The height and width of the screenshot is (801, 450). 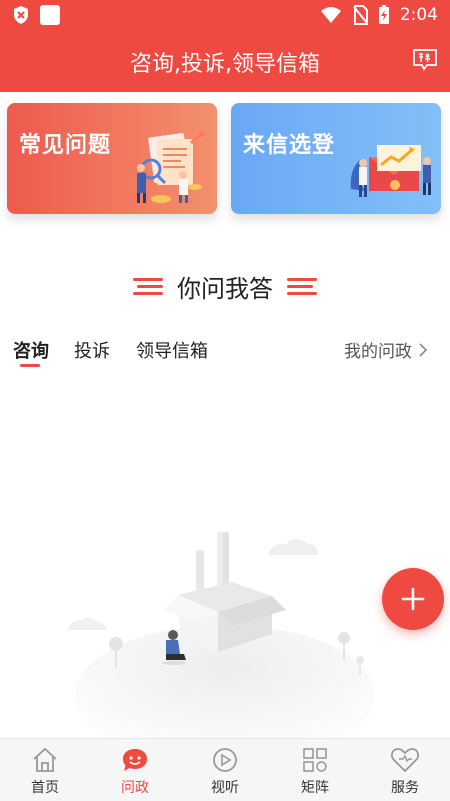 I want to click on nav-service-label: 服务, so click(x=405, y=788).